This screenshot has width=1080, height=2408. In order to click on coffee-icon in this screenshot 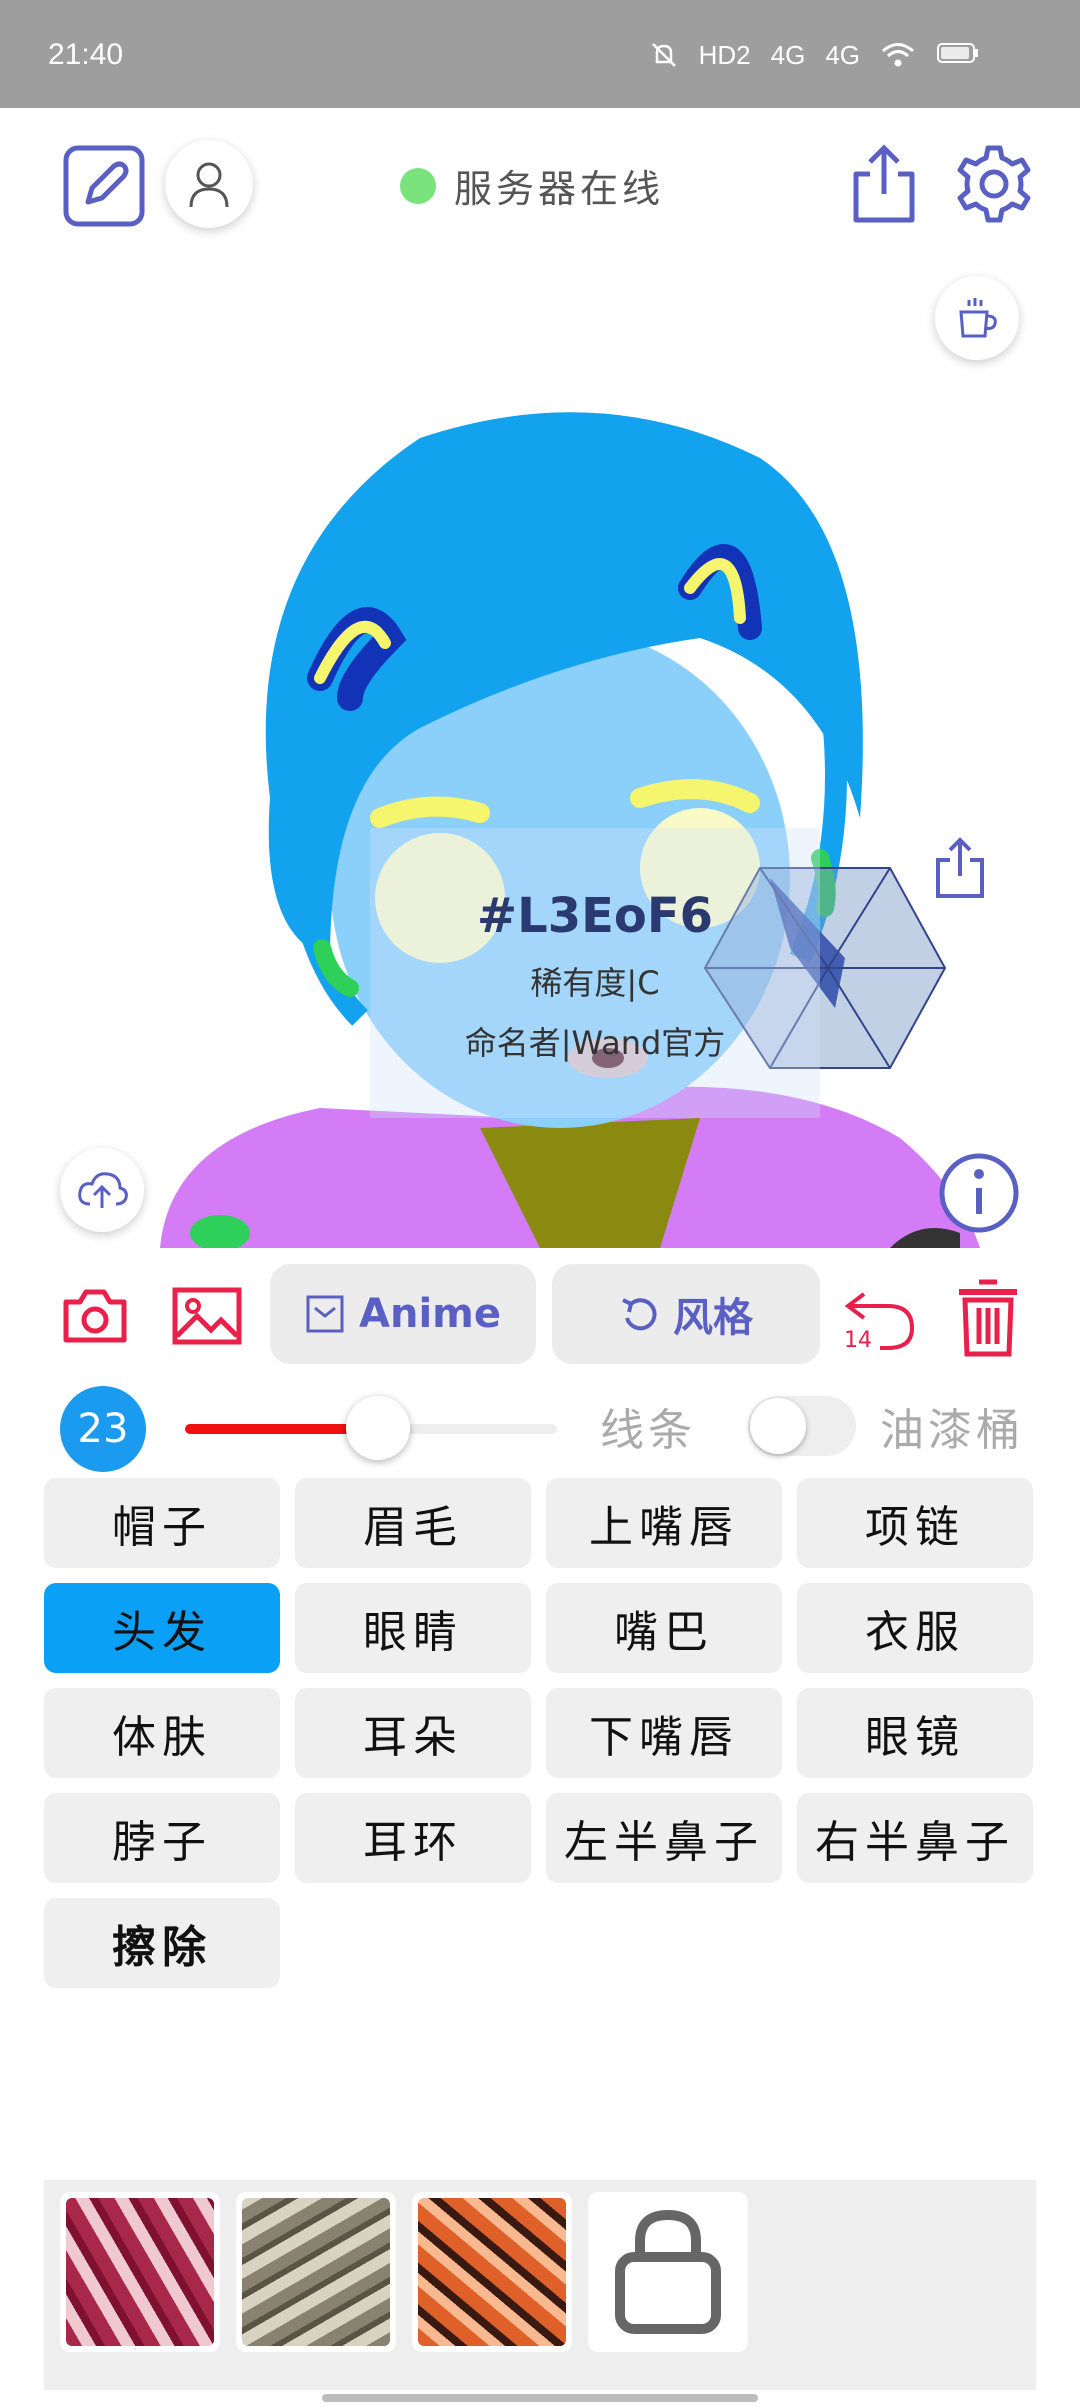, I will do `click(978, 318)`.